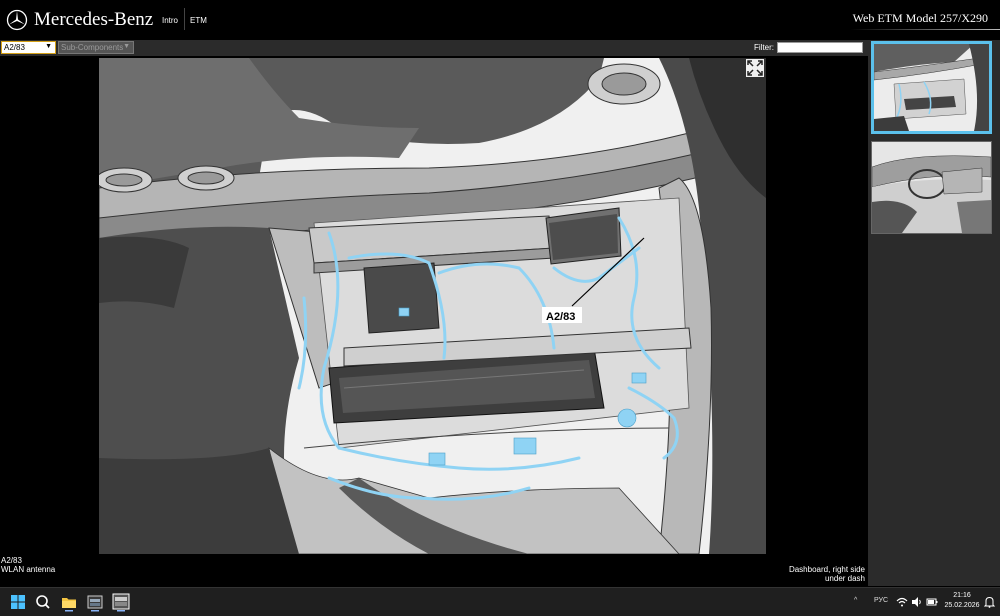  I want to click on wifi-icon, so click(902, 602).